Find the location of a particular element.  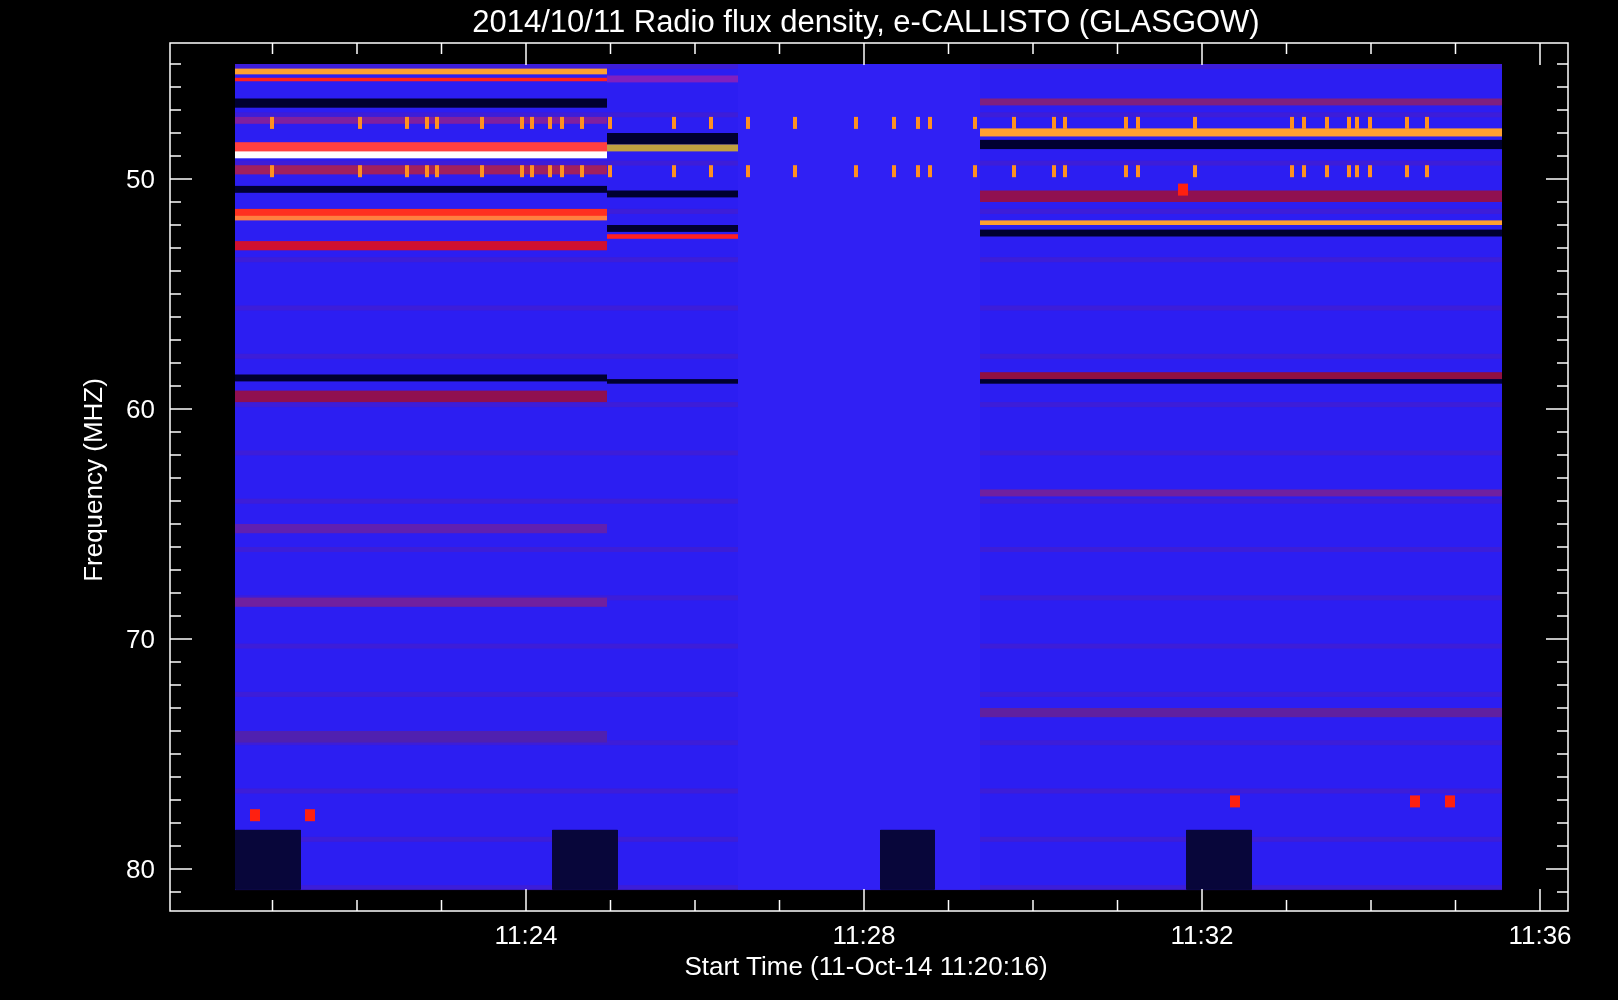

axis-tick-label: 50 is located at coordinates (140, 179).